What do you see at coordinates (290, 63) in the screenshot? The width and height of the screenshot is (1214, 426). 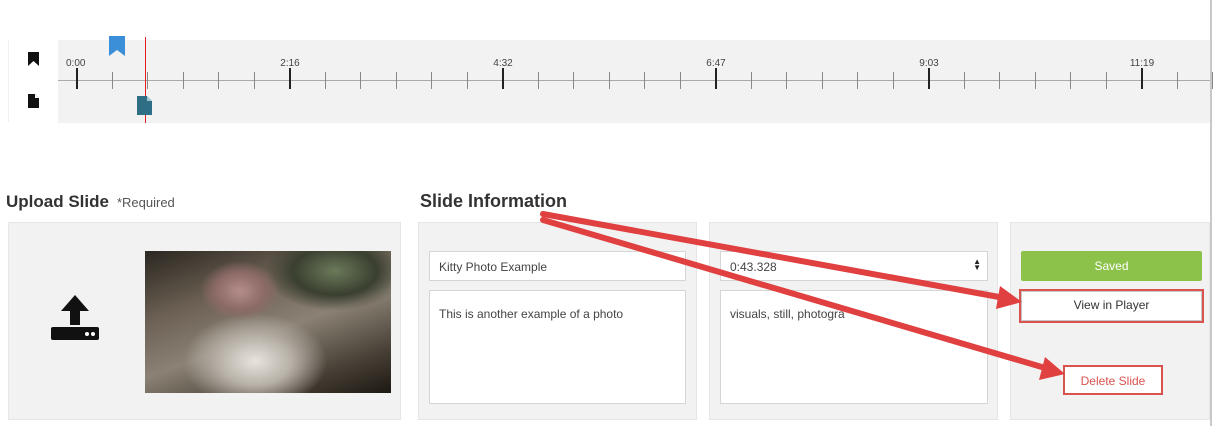 I see `tick-label: 2:16` at bounding box center [290, 63].